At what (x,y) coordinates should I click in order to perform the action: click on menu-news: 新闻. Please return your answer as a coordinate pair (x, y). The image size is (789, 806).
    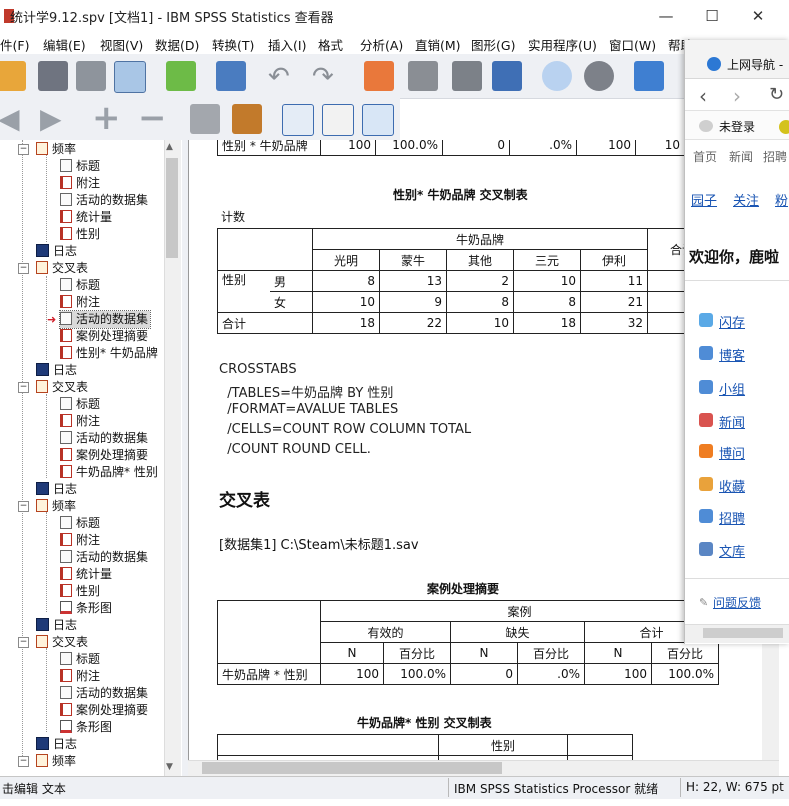
    Looking at the image, I should click on (732, 421).